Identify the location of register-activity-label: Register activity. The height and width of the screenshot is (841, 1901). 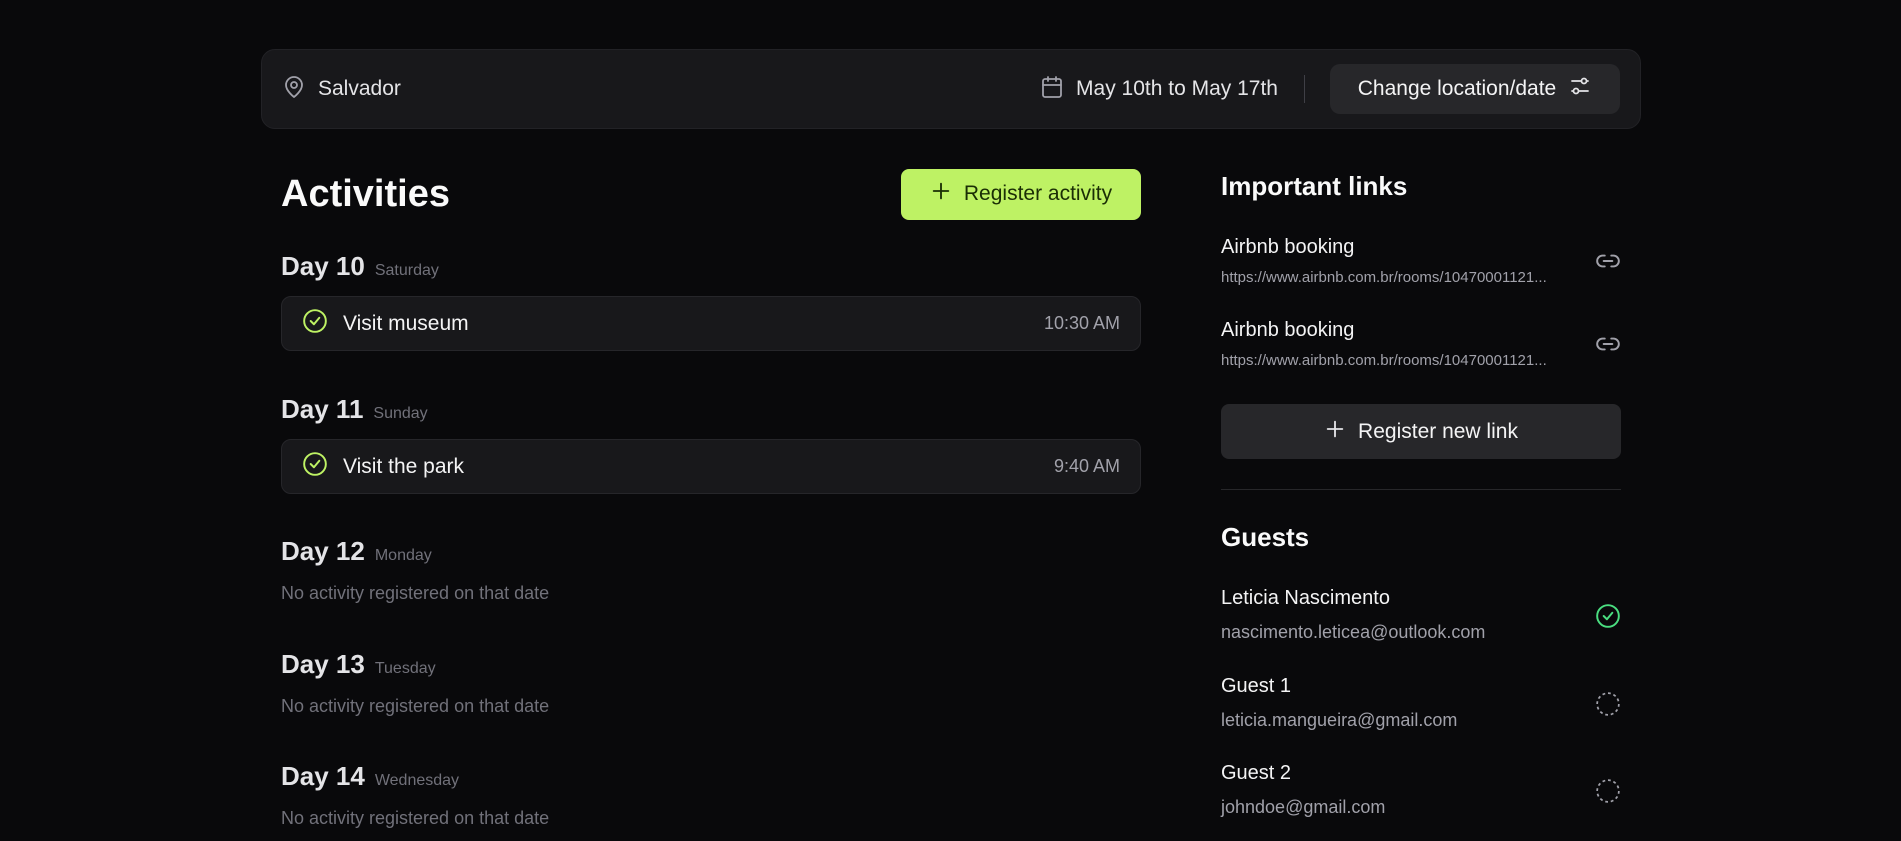
(1038, 193).